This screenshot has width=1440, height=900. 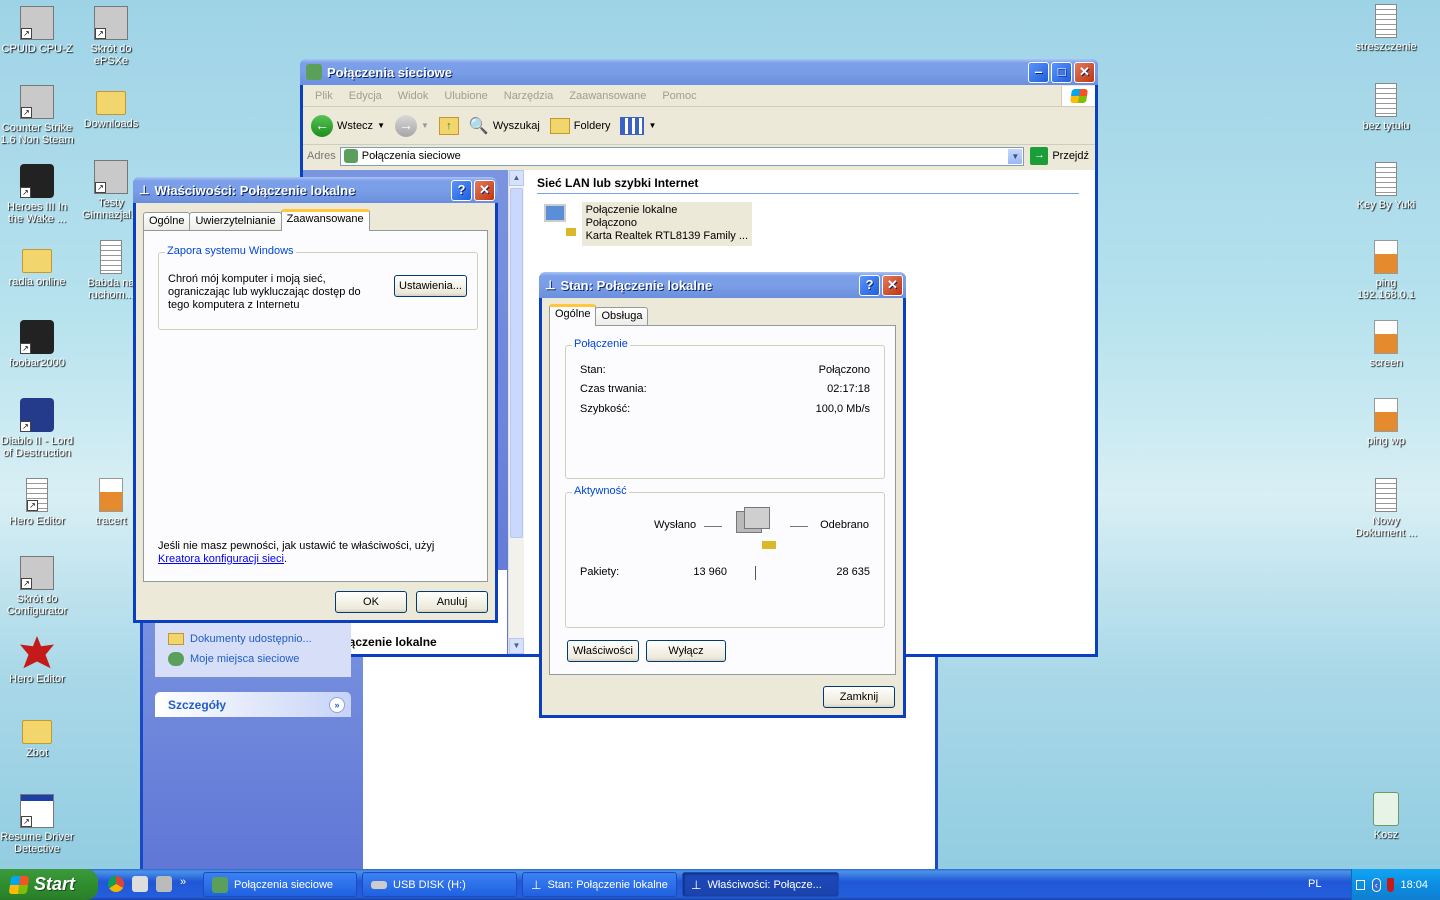 I want to click on desktop-icon-label: tracert, so click(x=111, y=521).